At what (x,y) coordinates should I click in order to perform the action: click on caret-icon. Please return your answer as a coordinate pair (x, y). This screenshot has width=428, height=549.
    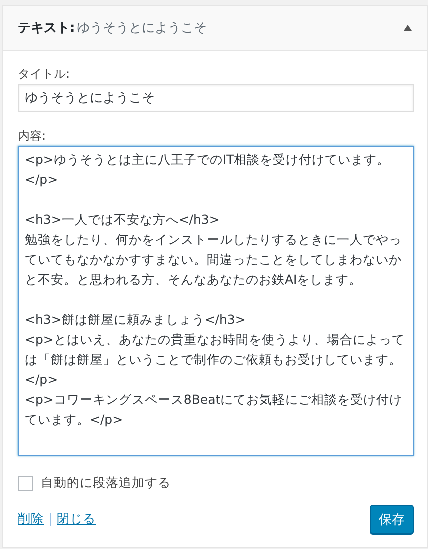
    Looking at the image, I should click on (408, 28).